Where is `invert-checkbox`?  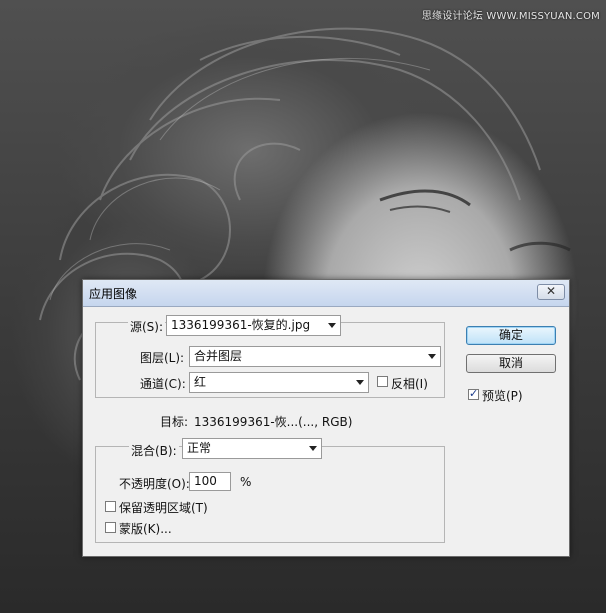
invert-checkbox is located at coordinates (382, 381).